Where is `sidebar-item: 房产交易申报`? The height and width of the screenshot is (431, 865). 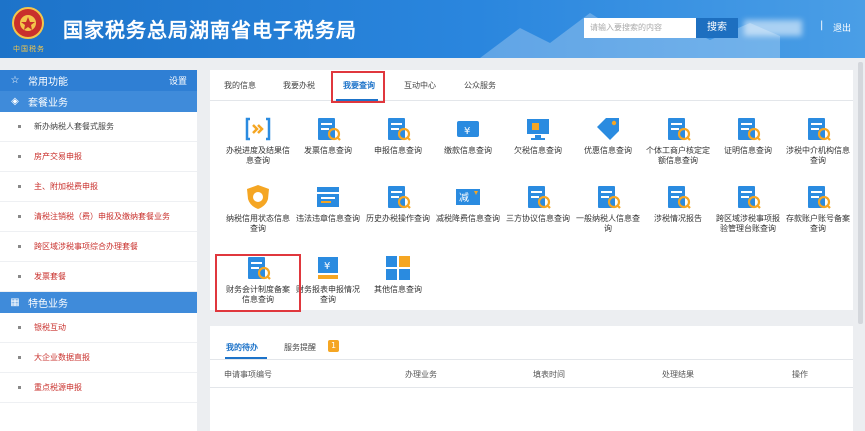 sidebar-item: 房产交易申报 is located at coordinates (98, 157).